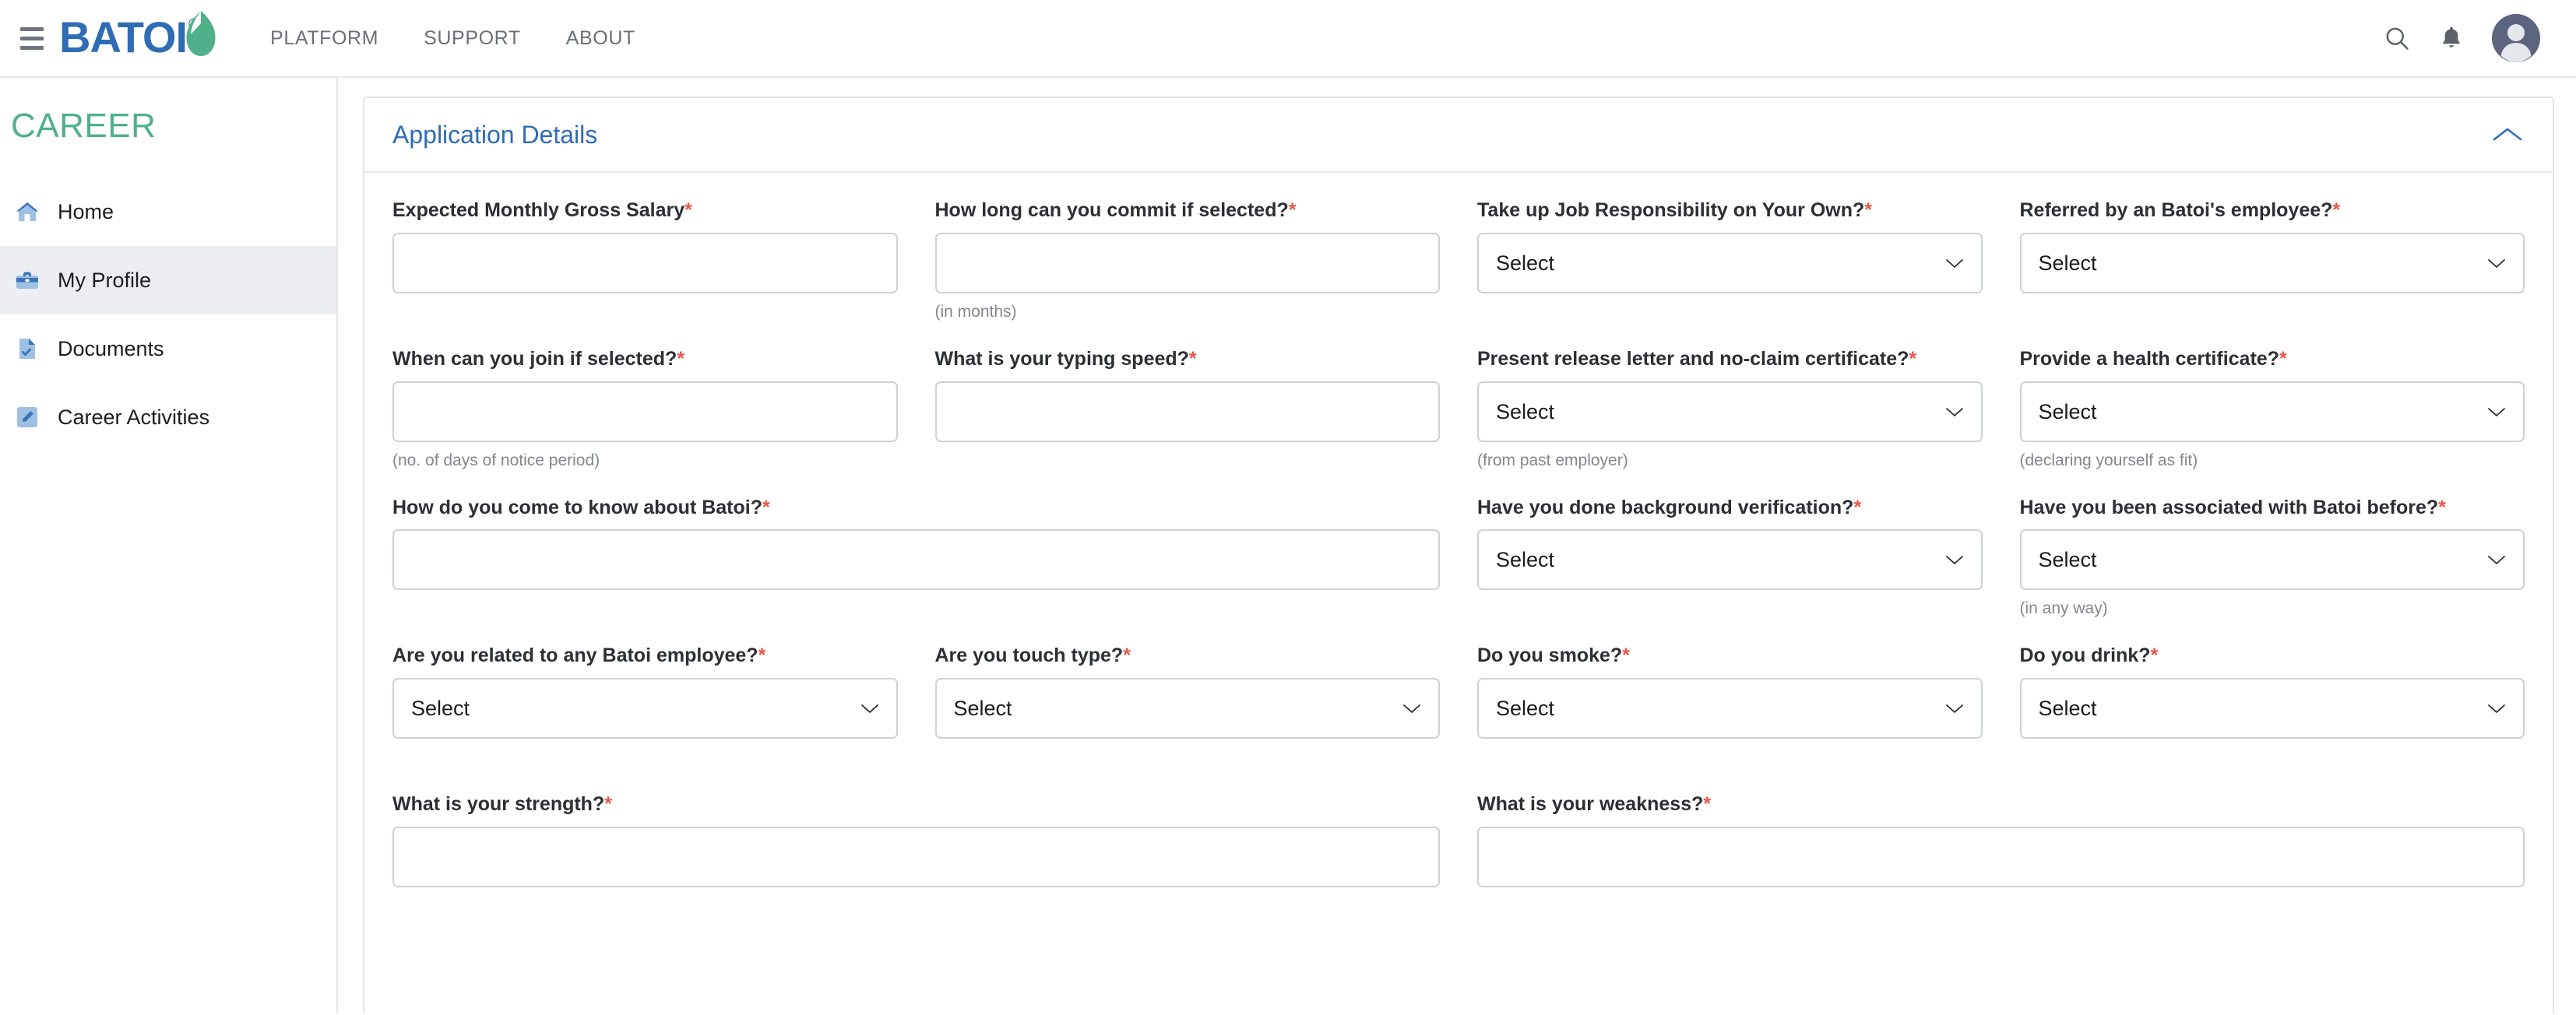 The width and height of the screenshot is (2576, 1015). Describe the element at coordinates (581, 507) in the screenshot. I see `field-label: How do you come to know about Batoi?*` at that location.